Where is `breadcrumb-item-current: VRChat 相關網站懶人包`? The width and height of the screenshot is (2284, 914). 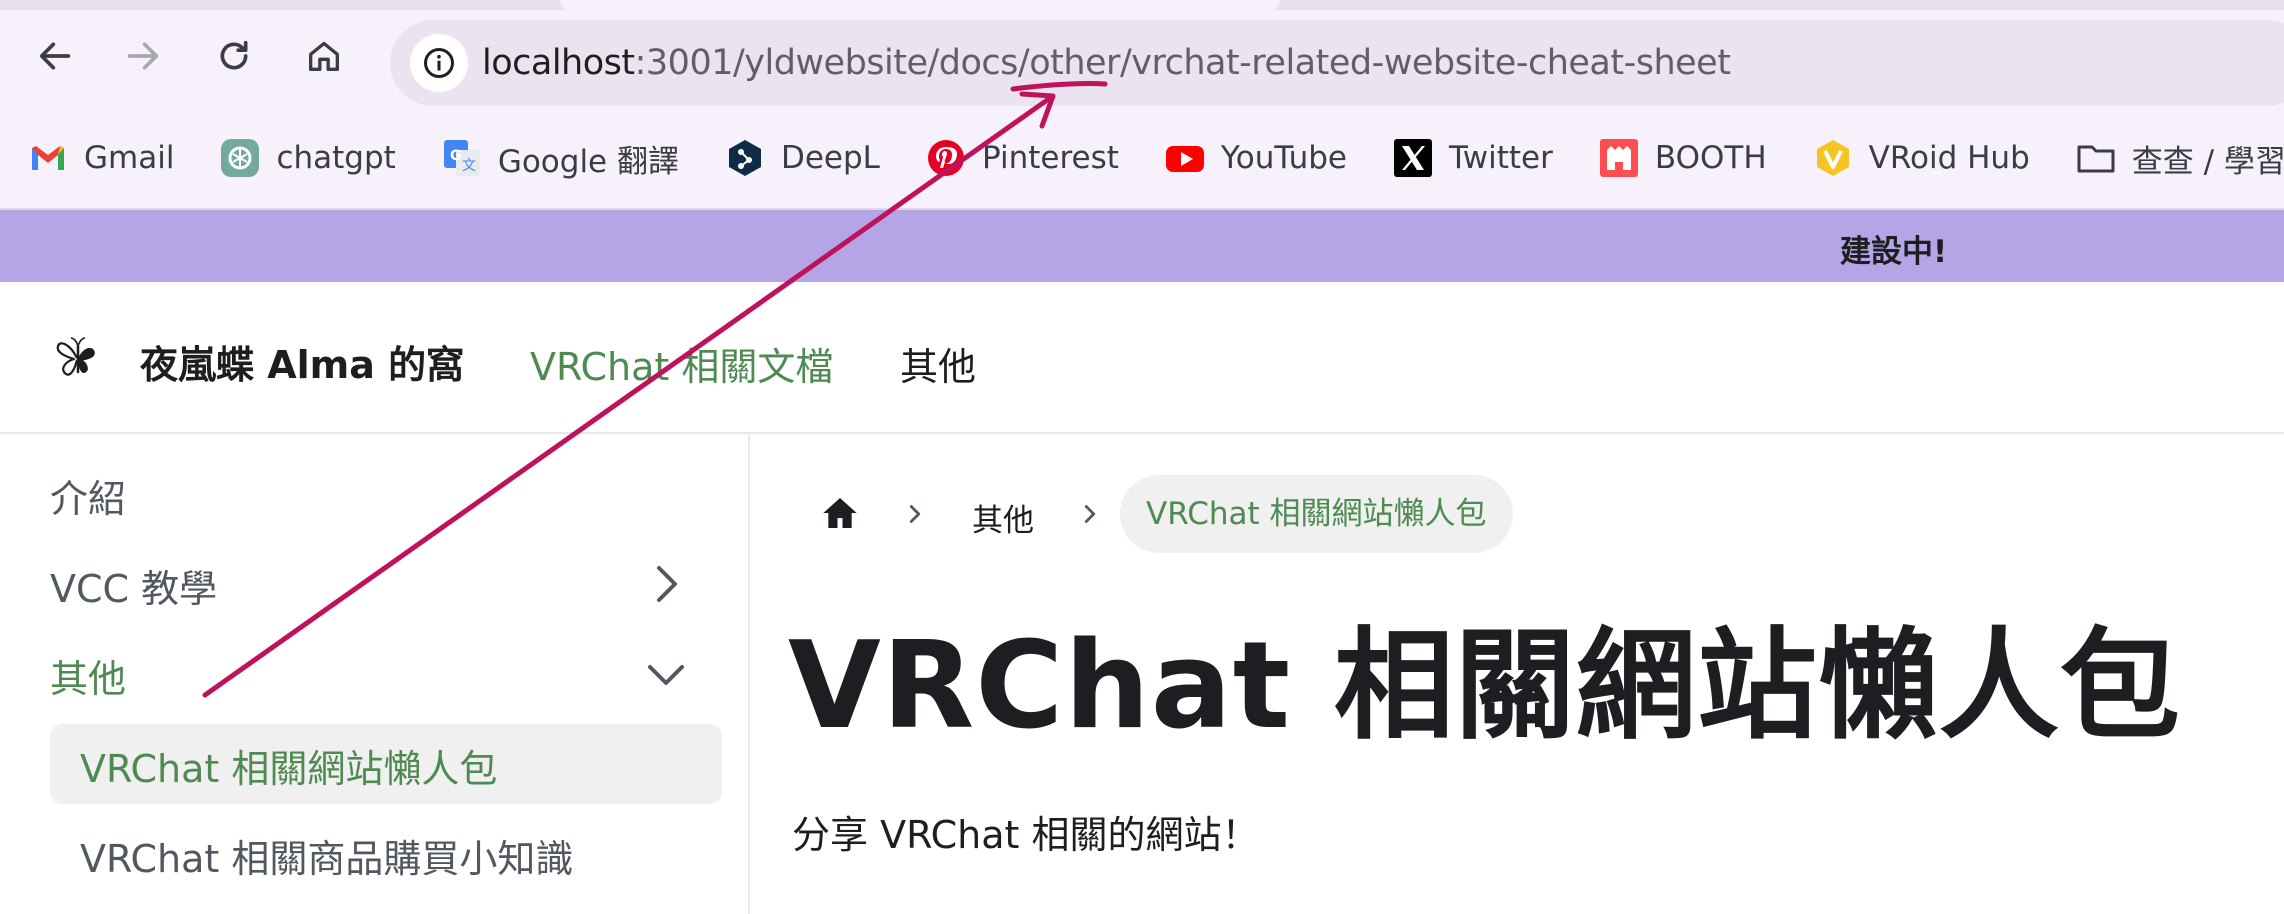
breadcrumb-item-current: VRChat 相關網站懶人包 is located at coordinates (1316, 514).